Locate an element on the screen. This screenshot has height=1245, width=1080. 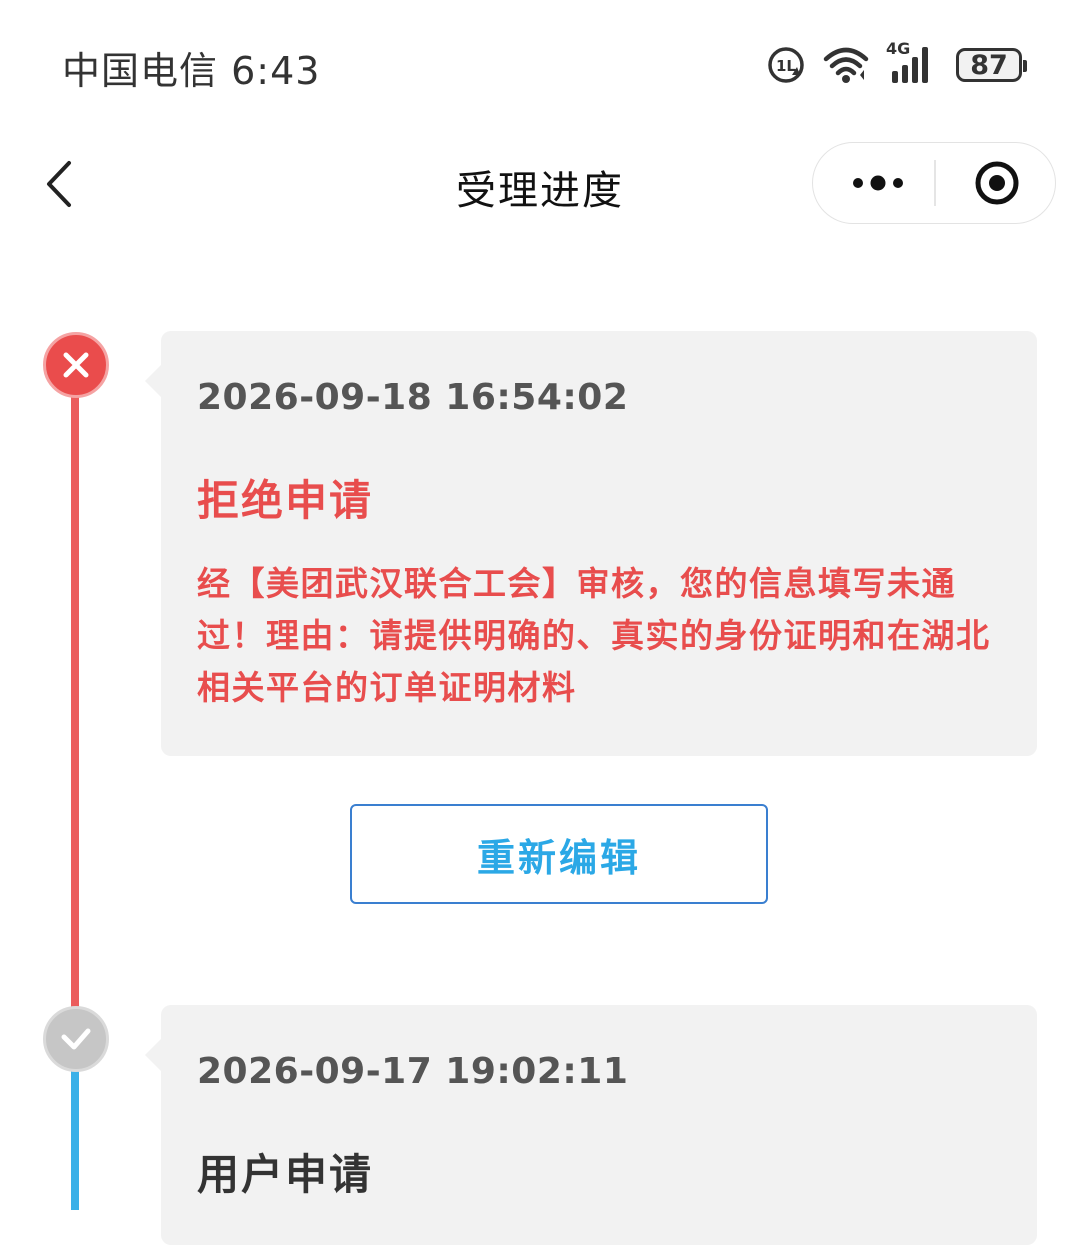
timeline-node-reject is located at coordinates (76, 365).